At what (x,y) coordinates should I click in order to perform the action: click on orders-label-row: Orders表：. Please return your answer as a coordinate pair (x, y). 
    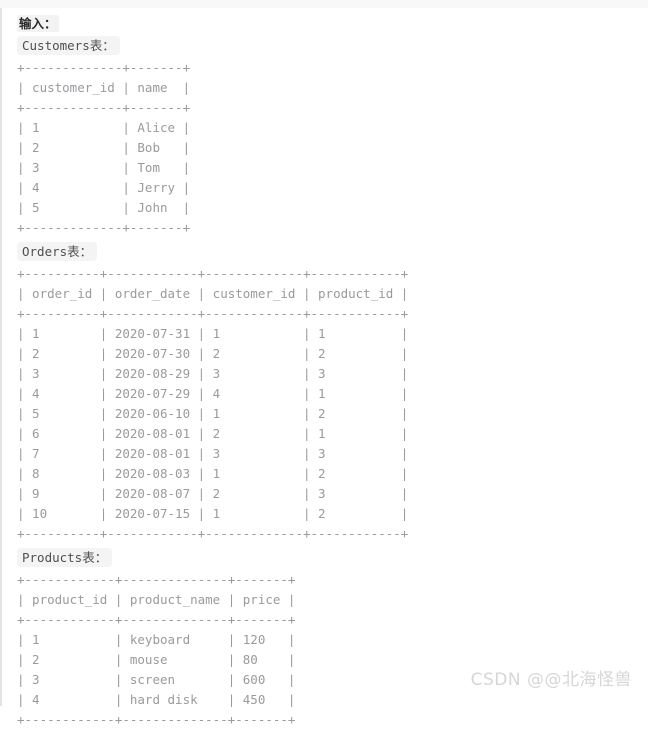
    Looking at the image, I should click on (332, 252).